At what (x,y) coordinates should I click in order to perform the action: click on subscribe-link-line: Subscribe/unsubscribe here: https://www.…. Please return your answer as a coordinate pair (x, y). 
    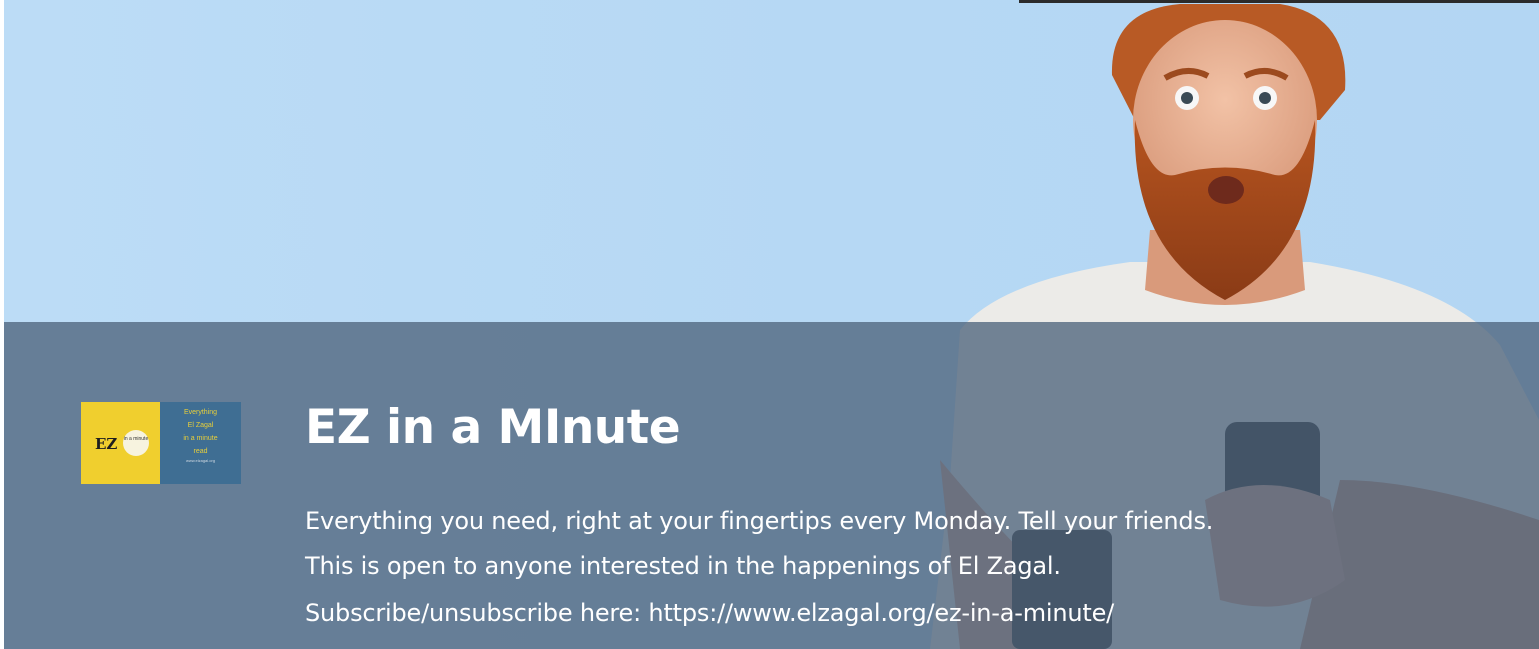
    Looking at the image, I should click on (709, 613).